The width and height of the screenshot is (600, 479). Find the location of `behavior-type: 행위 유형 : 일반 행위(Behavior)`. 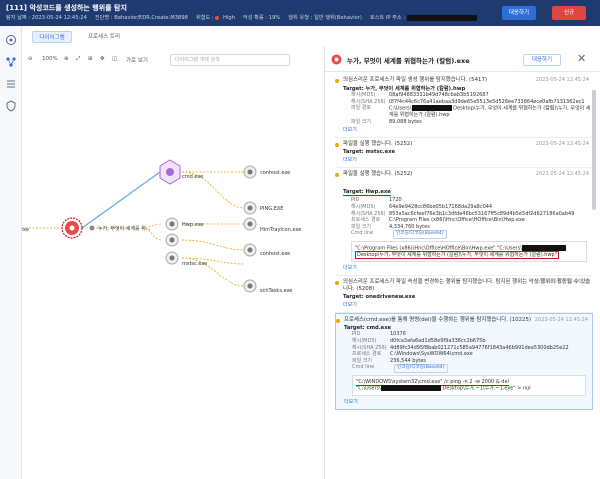

behavior-type: 행위 유형 : 일반 행위(Behavior) is located at coordinates (325, 18).